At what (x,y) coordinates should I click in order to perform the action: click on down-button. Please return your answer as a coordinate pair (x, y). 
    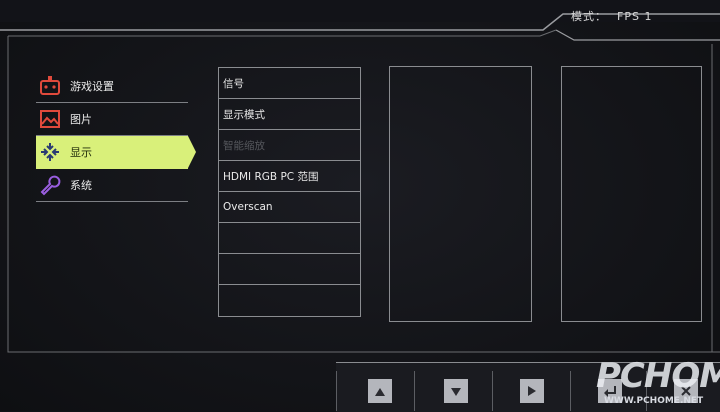
    Looking at the image, I should click on (456, 391).